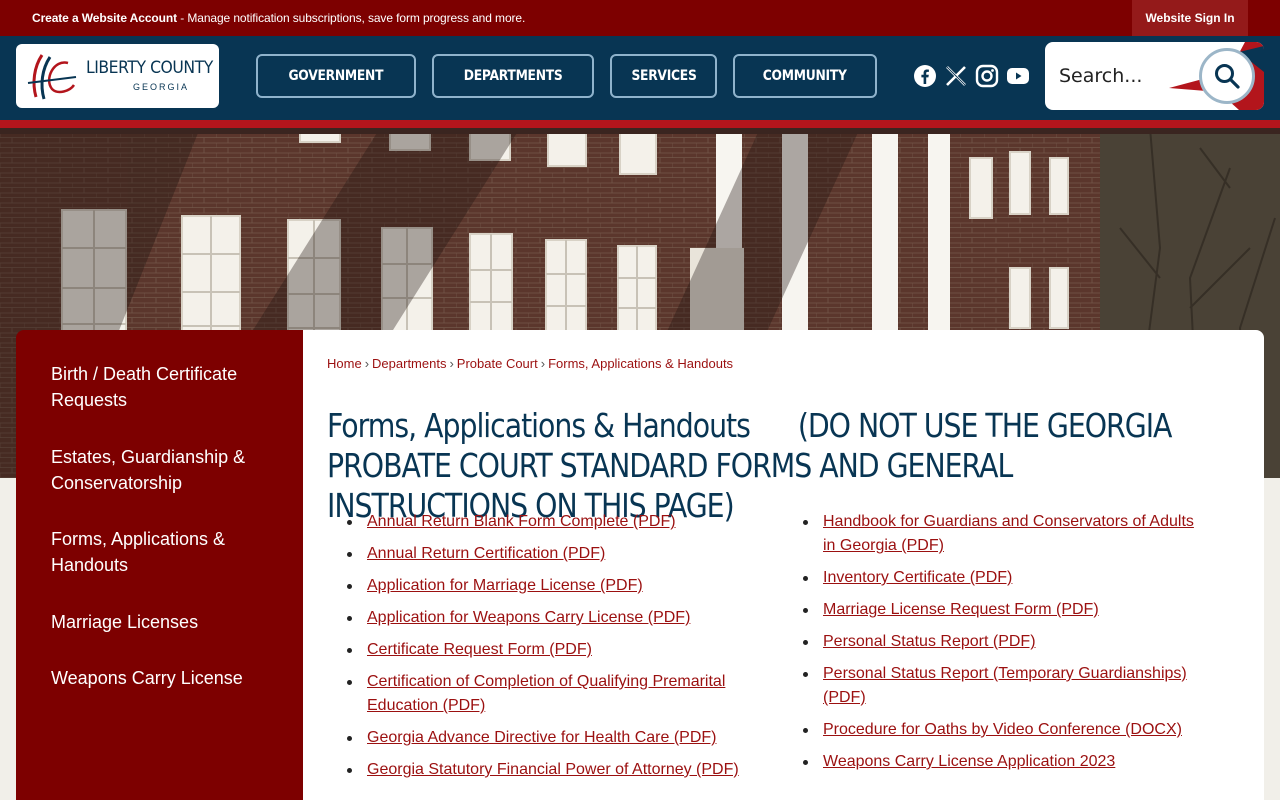 Image resolution: width=1280 pixels, height=800 pixels. I want to click on nav-services-button: SERVICES, so click(663, 76).